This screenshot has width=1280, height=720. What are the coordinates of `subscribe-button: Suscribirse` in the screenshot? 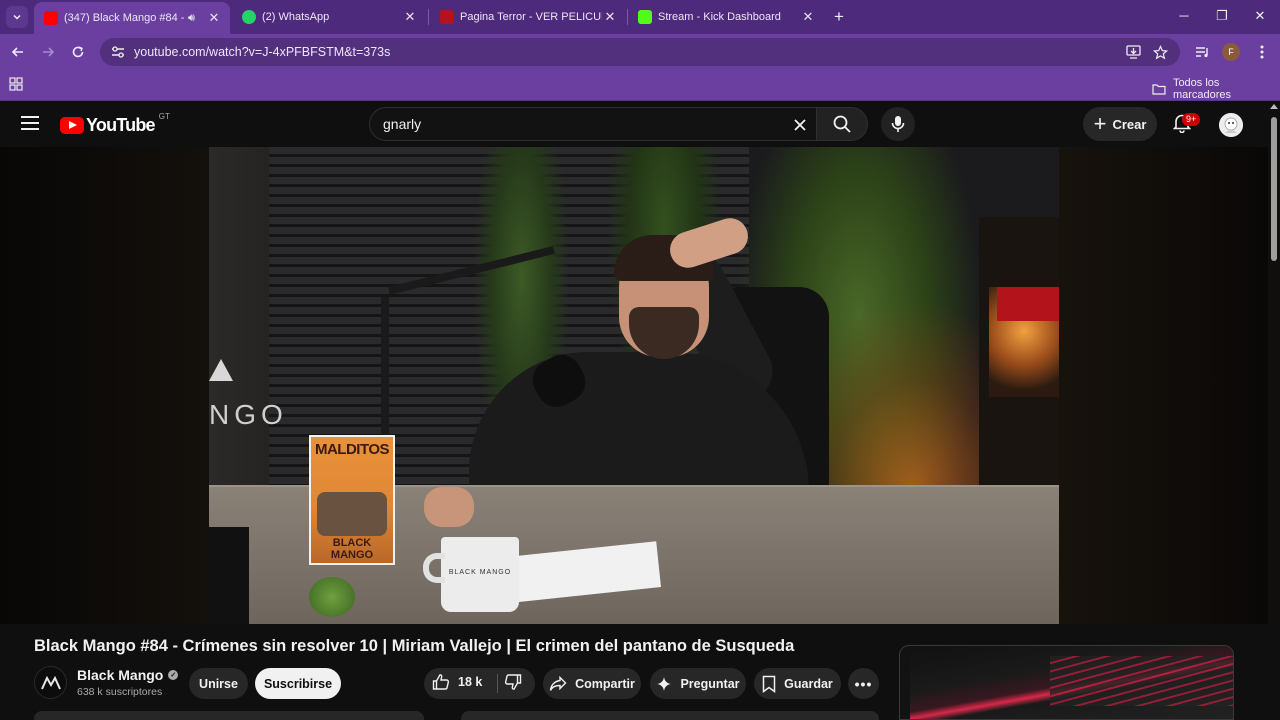 It's located at (298, 683).